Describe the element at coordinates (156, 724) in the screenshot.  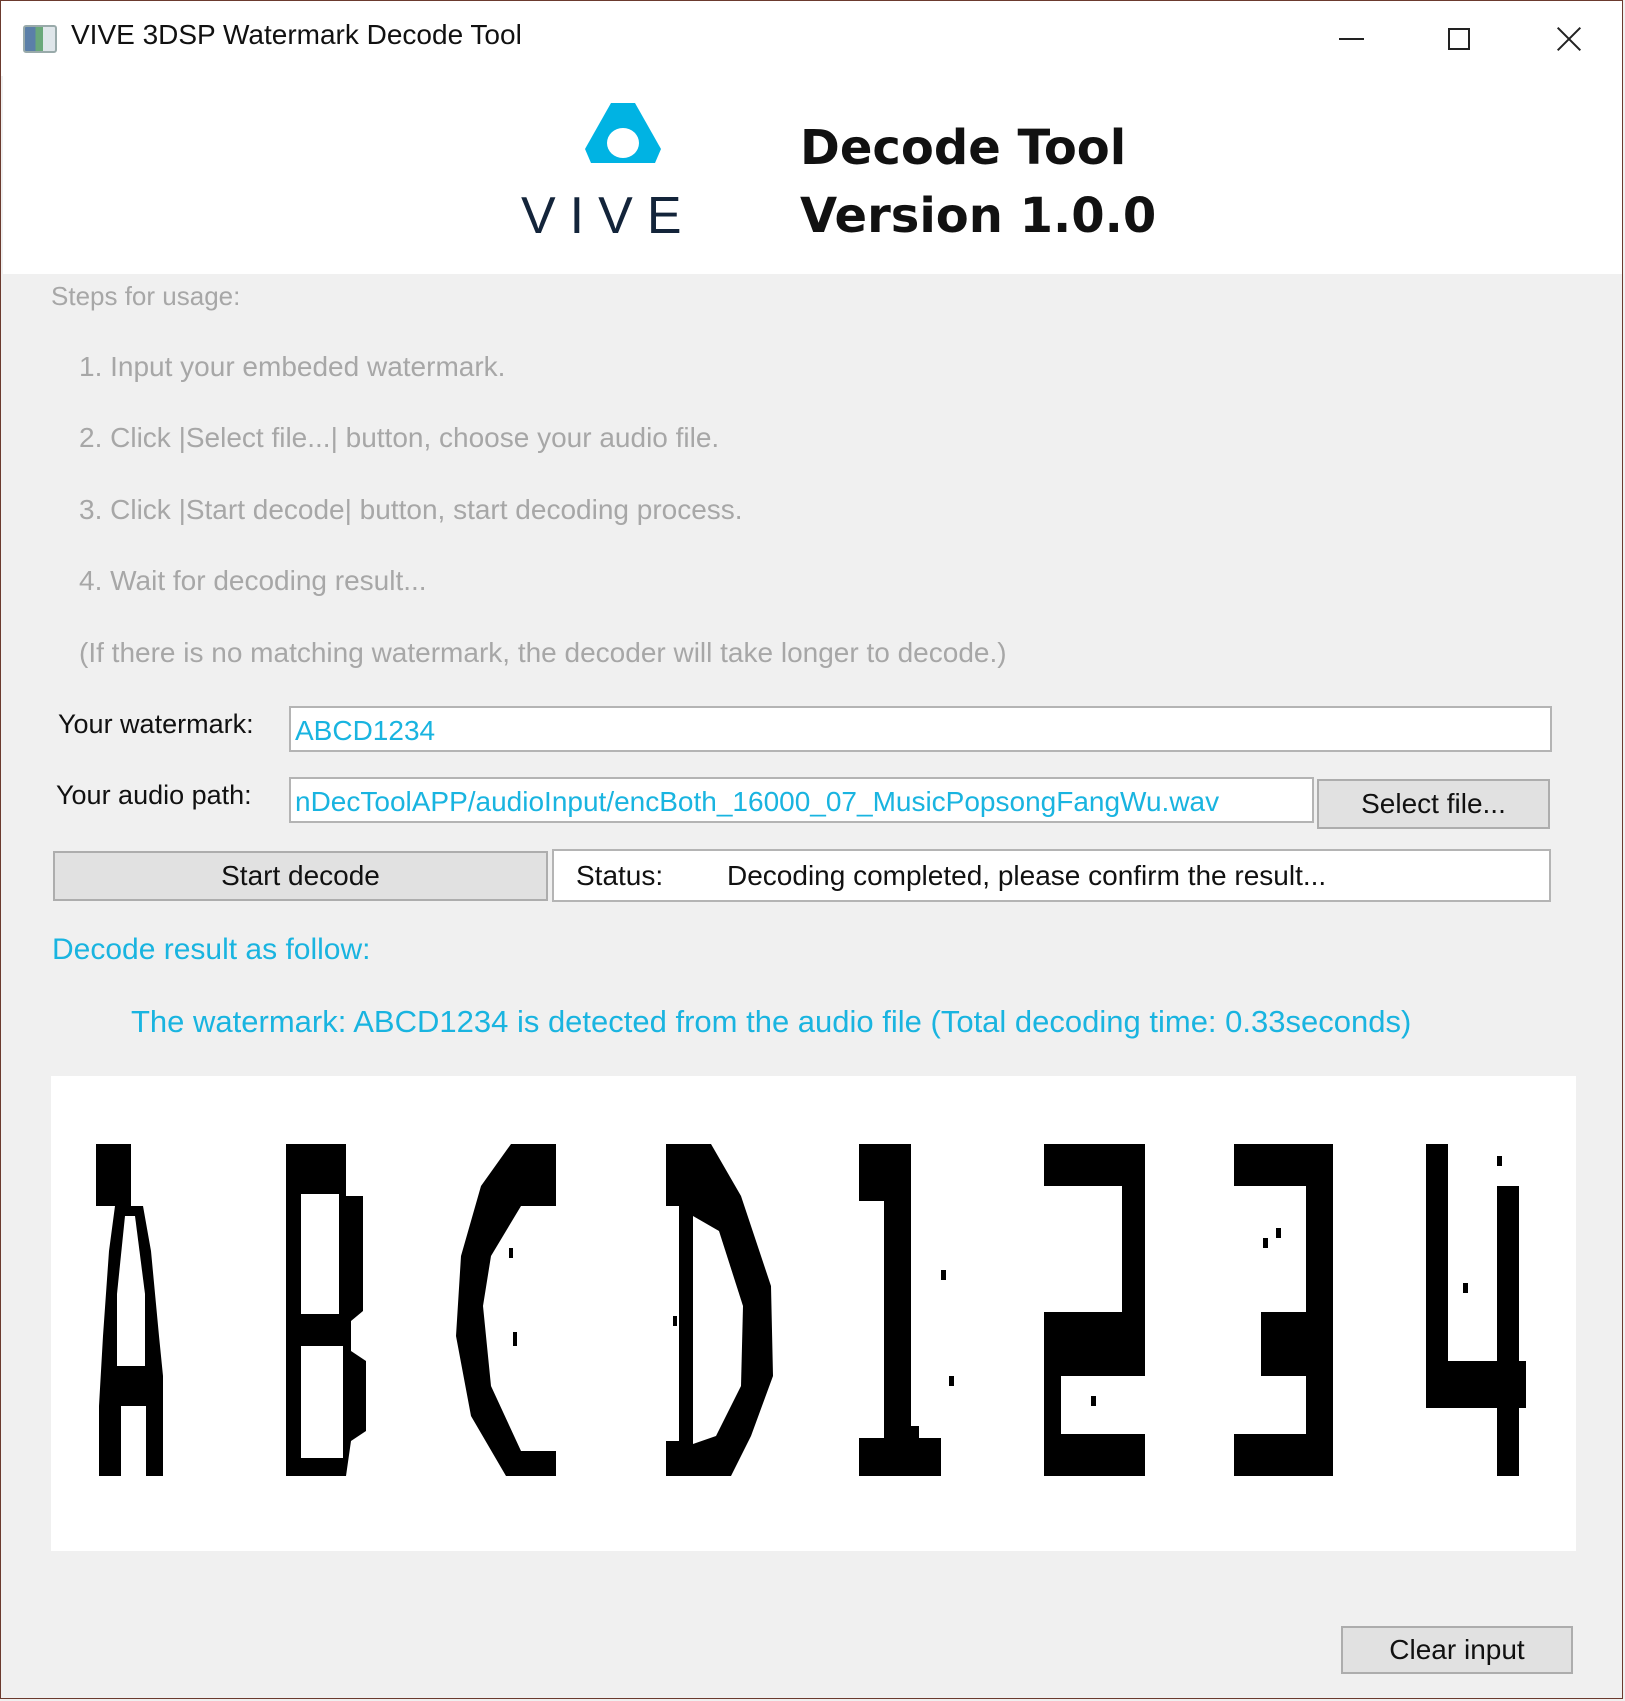
I see `watermark-label: Your watermark:` at that location.